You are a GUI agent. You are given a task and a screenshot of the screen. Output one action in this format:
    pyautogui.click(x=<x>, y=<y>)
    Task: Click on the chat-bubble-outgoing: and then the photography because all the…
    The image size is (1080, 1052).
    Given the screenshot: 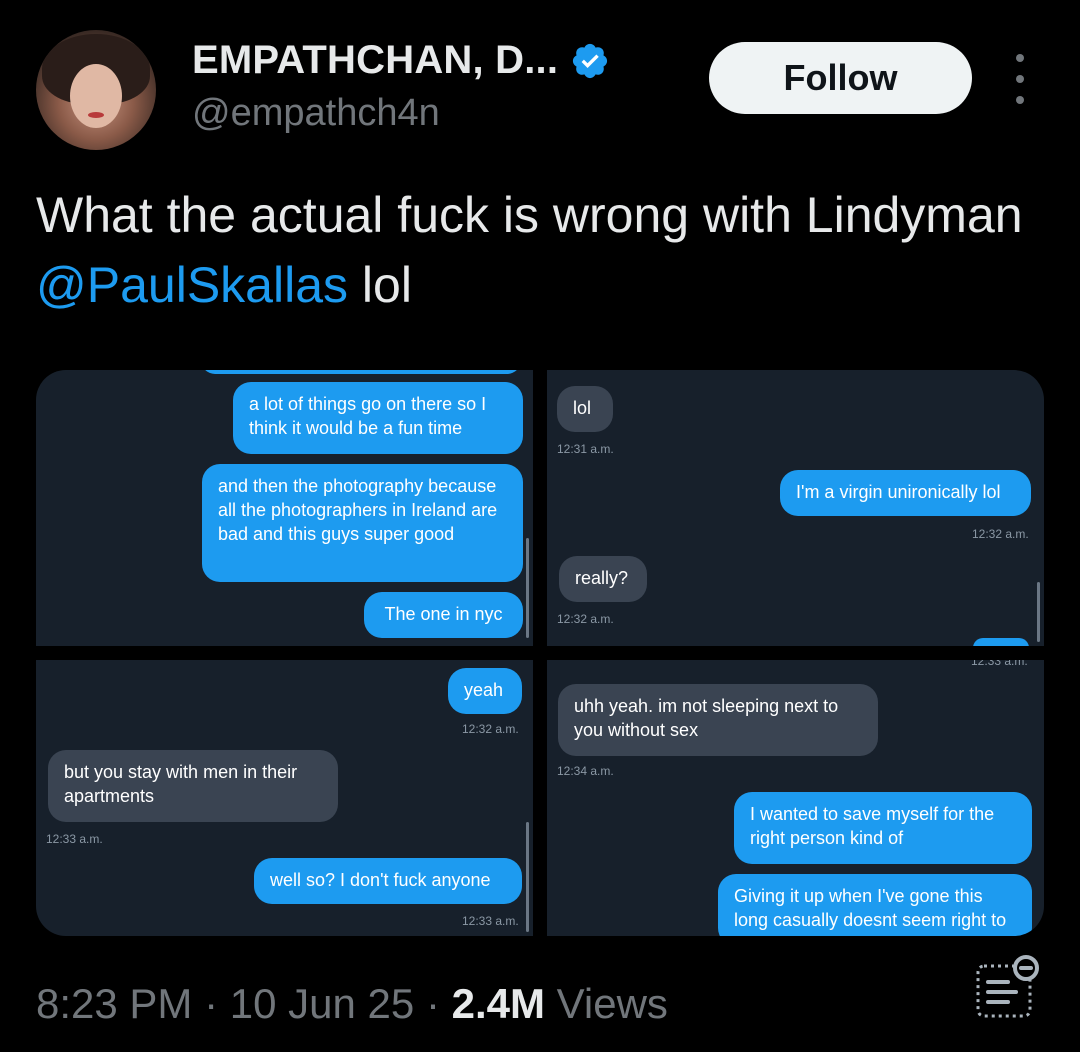 What is the action you would take?
    pyautogui.click(x=362, y=523)
    